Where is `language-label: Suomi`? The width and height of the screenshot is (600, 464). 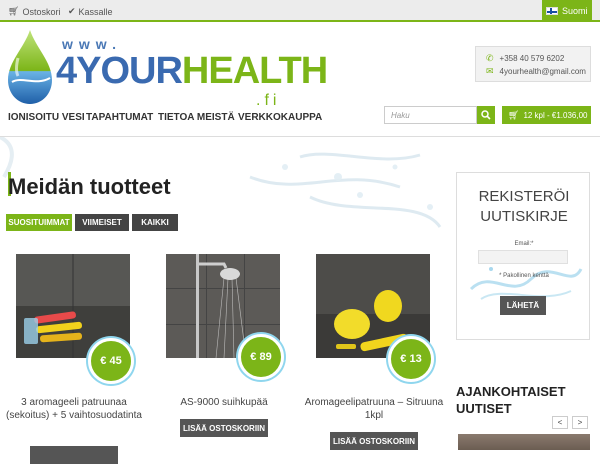
language-label: Suomi is located at coordinates (575, 11).